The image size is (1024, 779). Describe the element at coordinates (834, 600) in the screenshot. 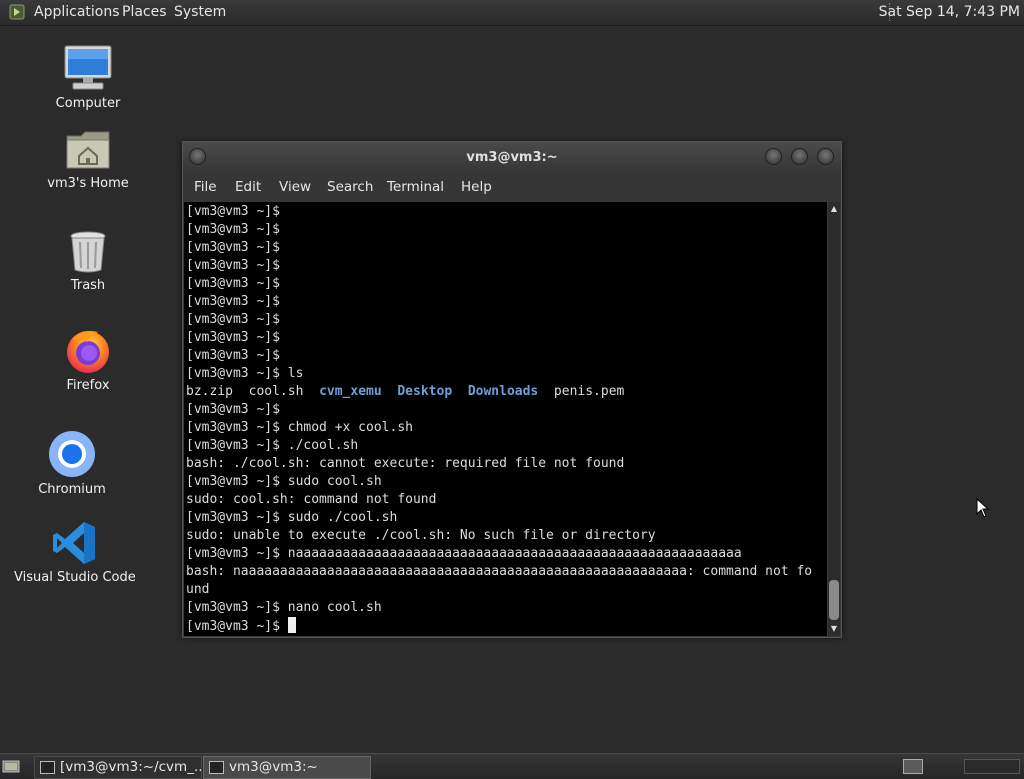

I see `scroll-thumb` at that location.